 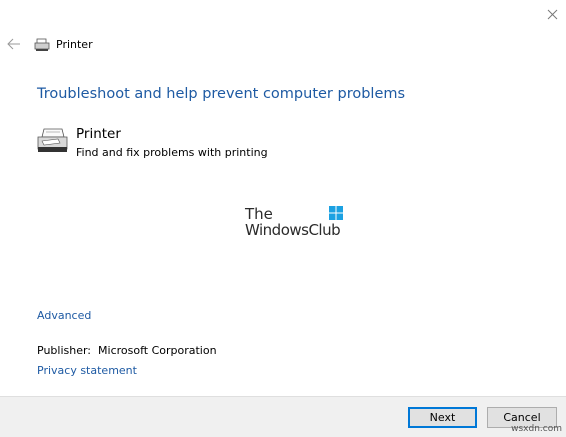 What do you see at coordinates (536, 429) in the screenshot?
I see `site-watermark: wsxdn.com` at bounding box center [536, 429].